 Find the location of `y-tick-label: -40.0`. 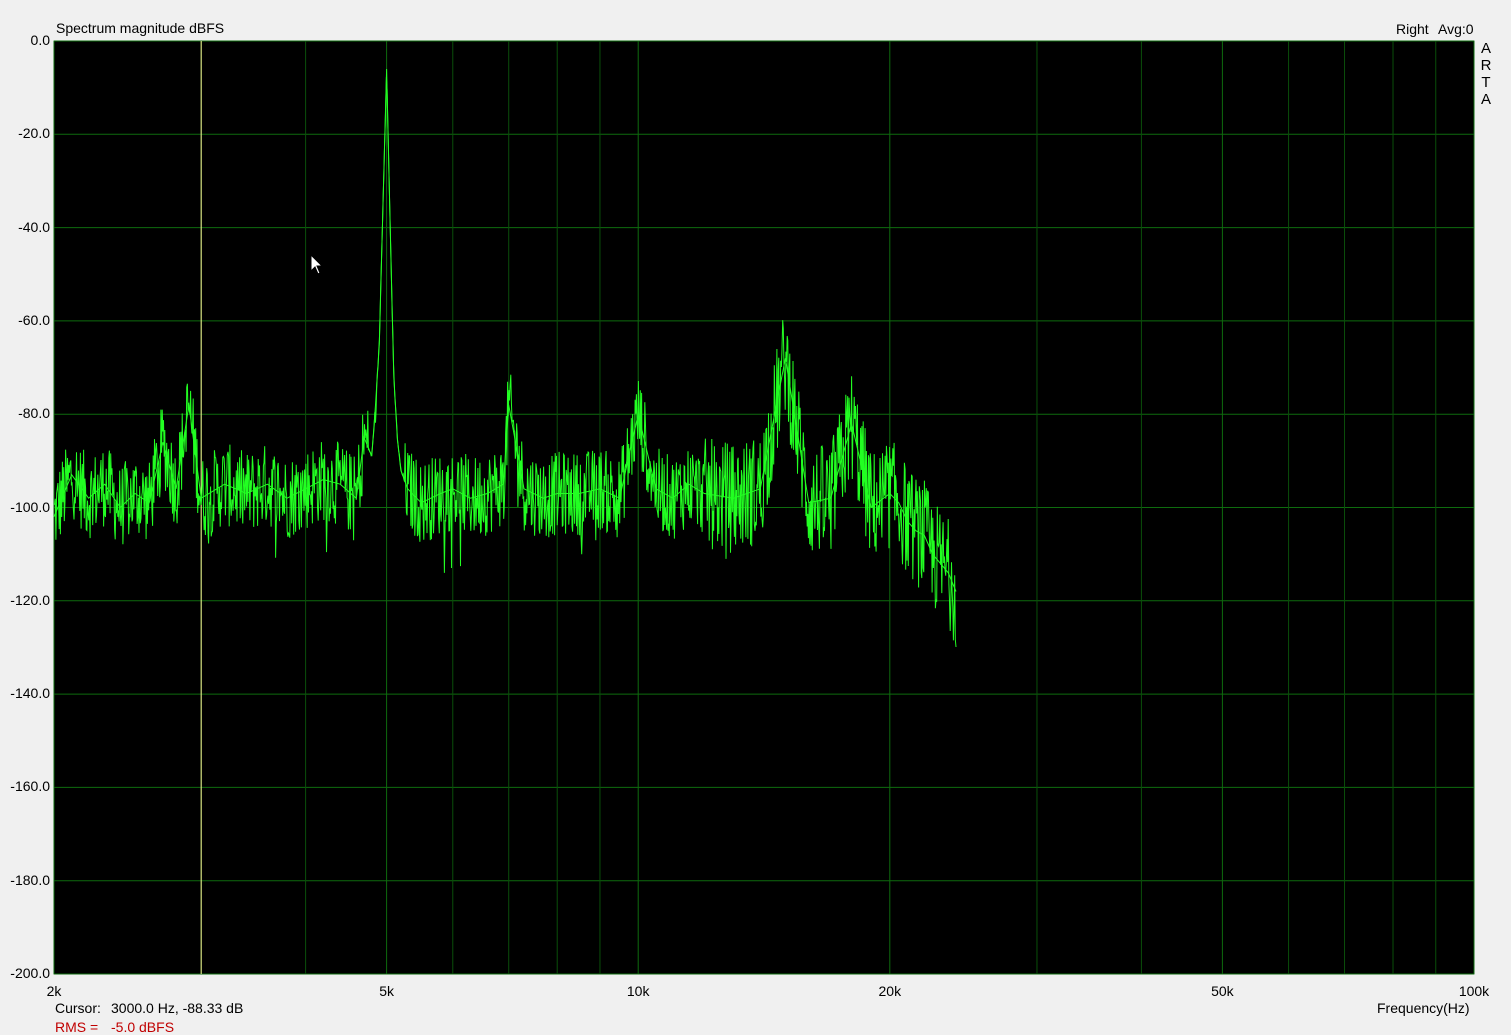

y-tick-label: -40.0 is located at coordinates (34, 226).